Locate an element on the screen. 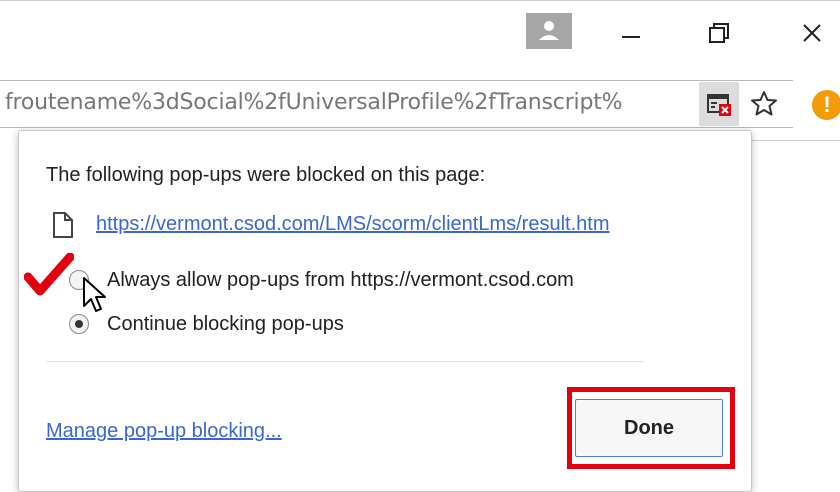 This screenshot has height=492, width=840. close-button is located at coordinates (812, 33).